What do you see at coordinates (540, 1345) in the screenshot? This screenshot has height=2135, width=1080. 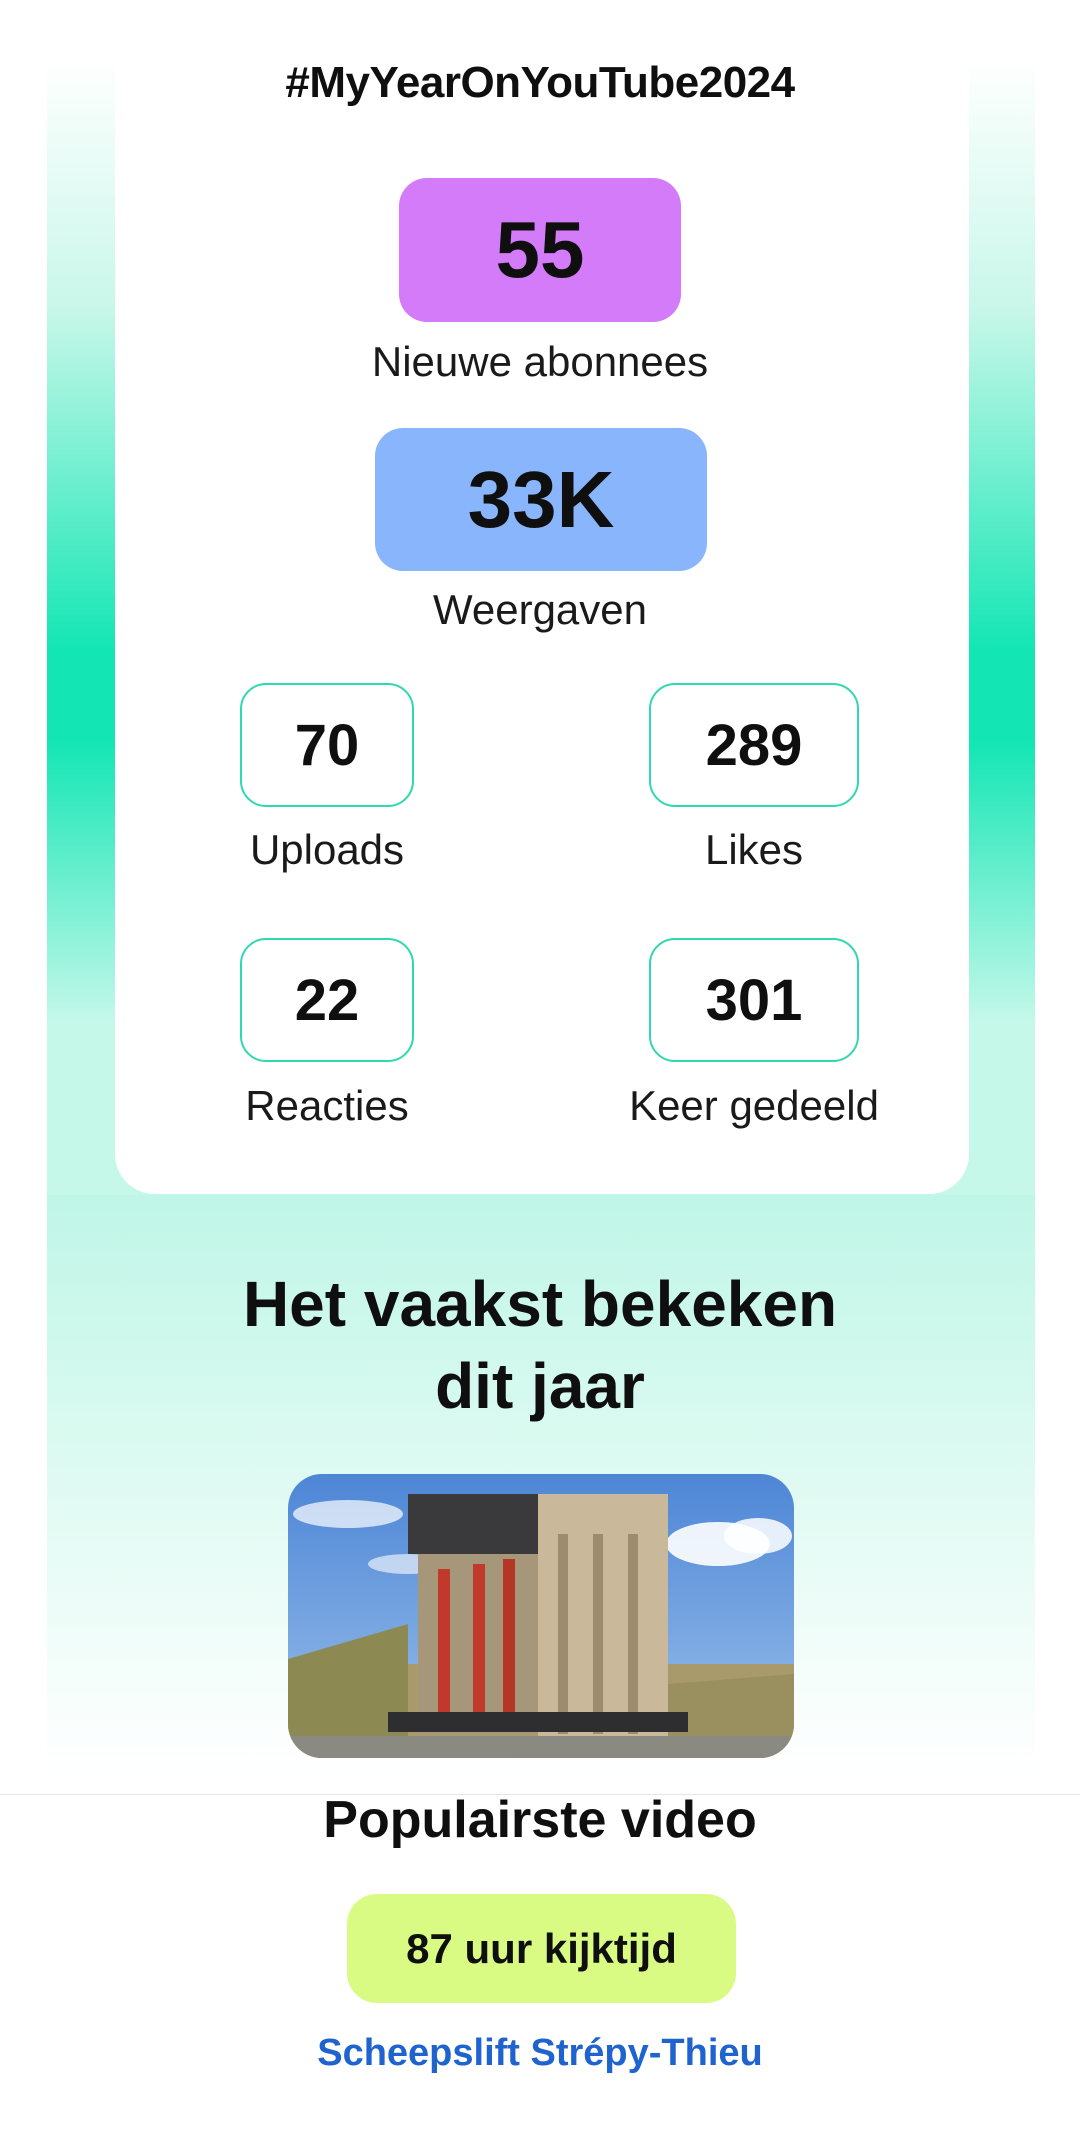 I see `most-viewed-heading: Het vaakst bekeken dit jaar` at bounding box center [540, 1345].